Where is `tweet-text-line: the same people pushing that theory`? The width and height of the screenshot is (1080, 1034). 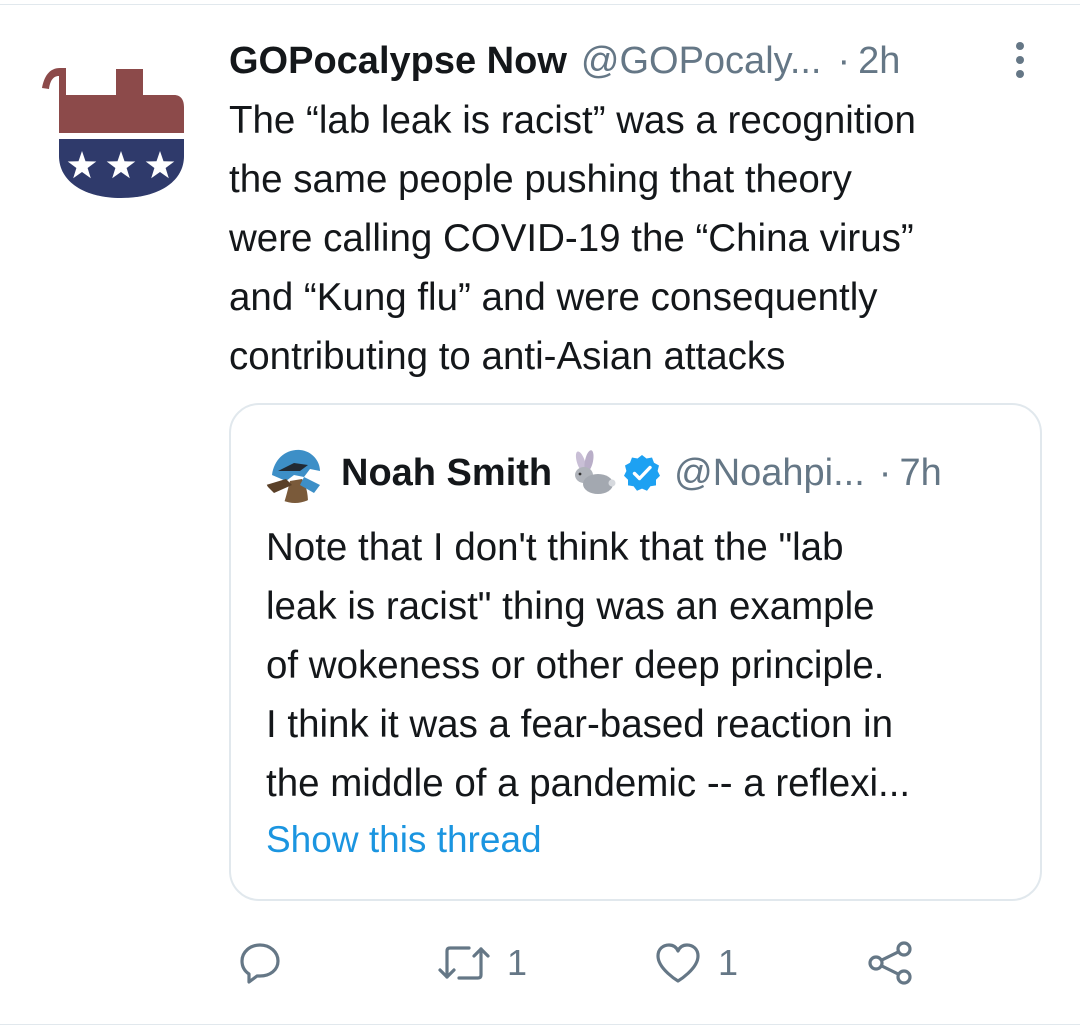
tweet-text-line: the same people pushing that theory is located at coordinates (540, 179).